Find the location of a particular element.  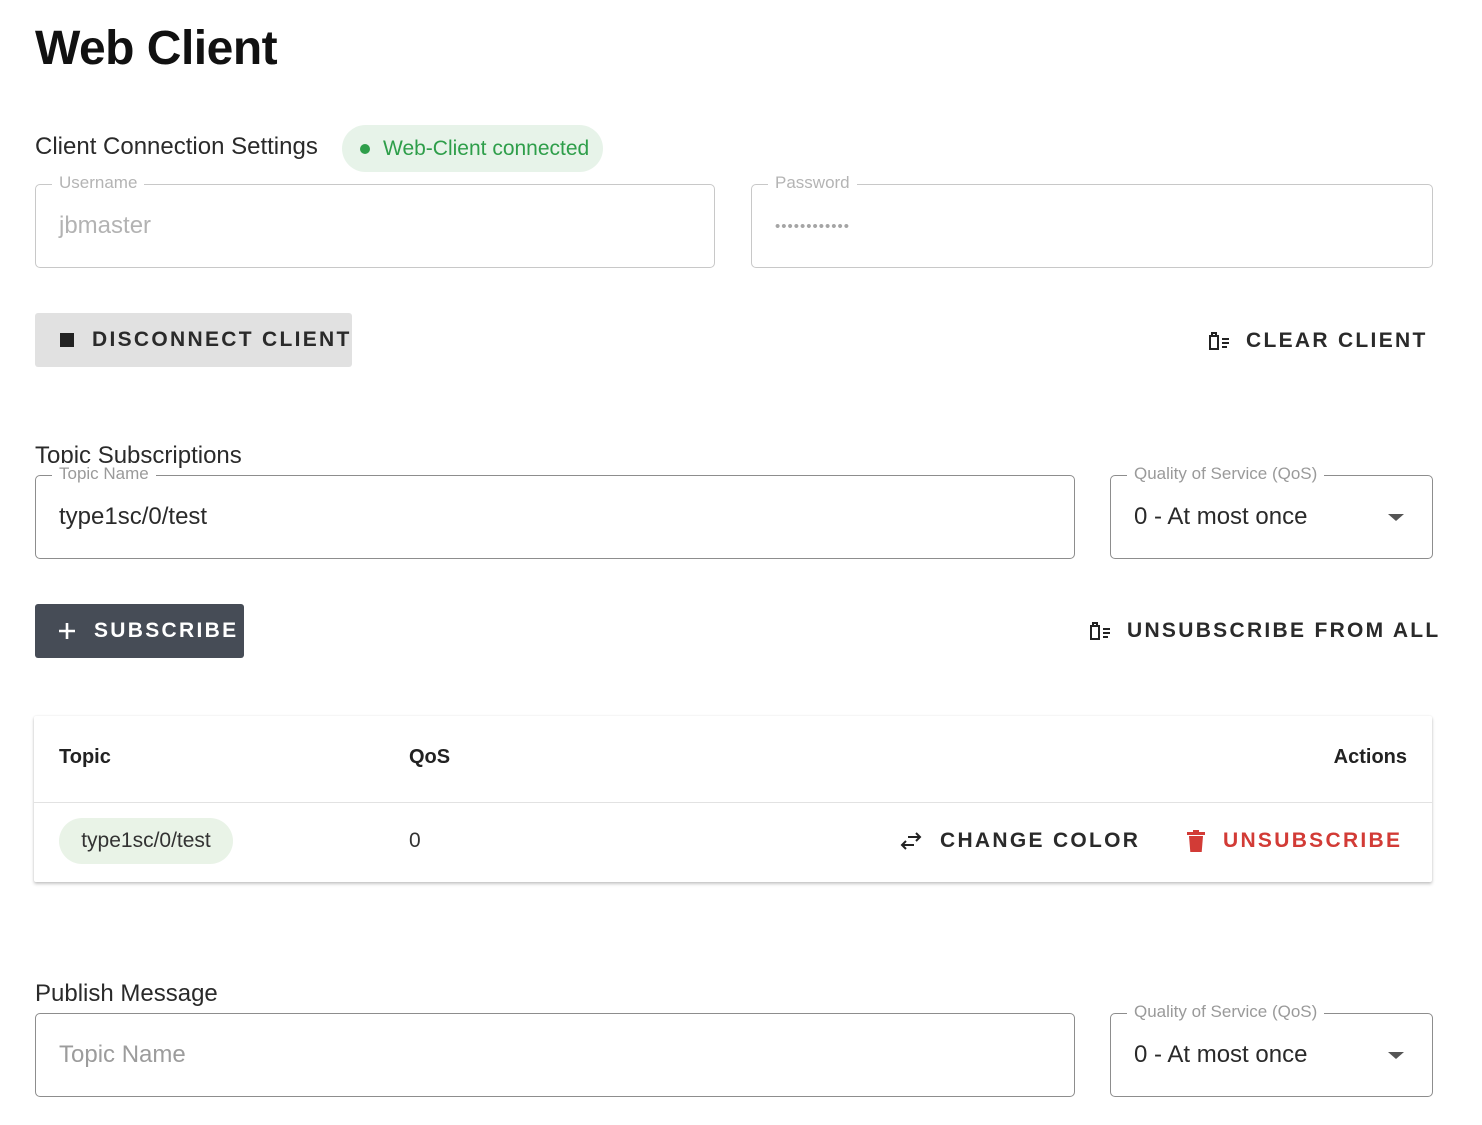

subscribe-qos-value: 0 - At most once is located at coordinates (1221, 516).